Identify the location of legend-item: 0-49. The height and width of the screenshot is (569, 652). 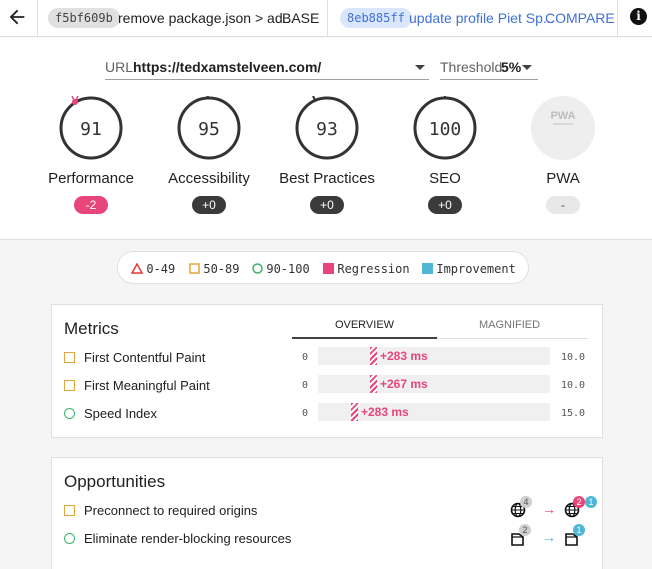
(152, 268).